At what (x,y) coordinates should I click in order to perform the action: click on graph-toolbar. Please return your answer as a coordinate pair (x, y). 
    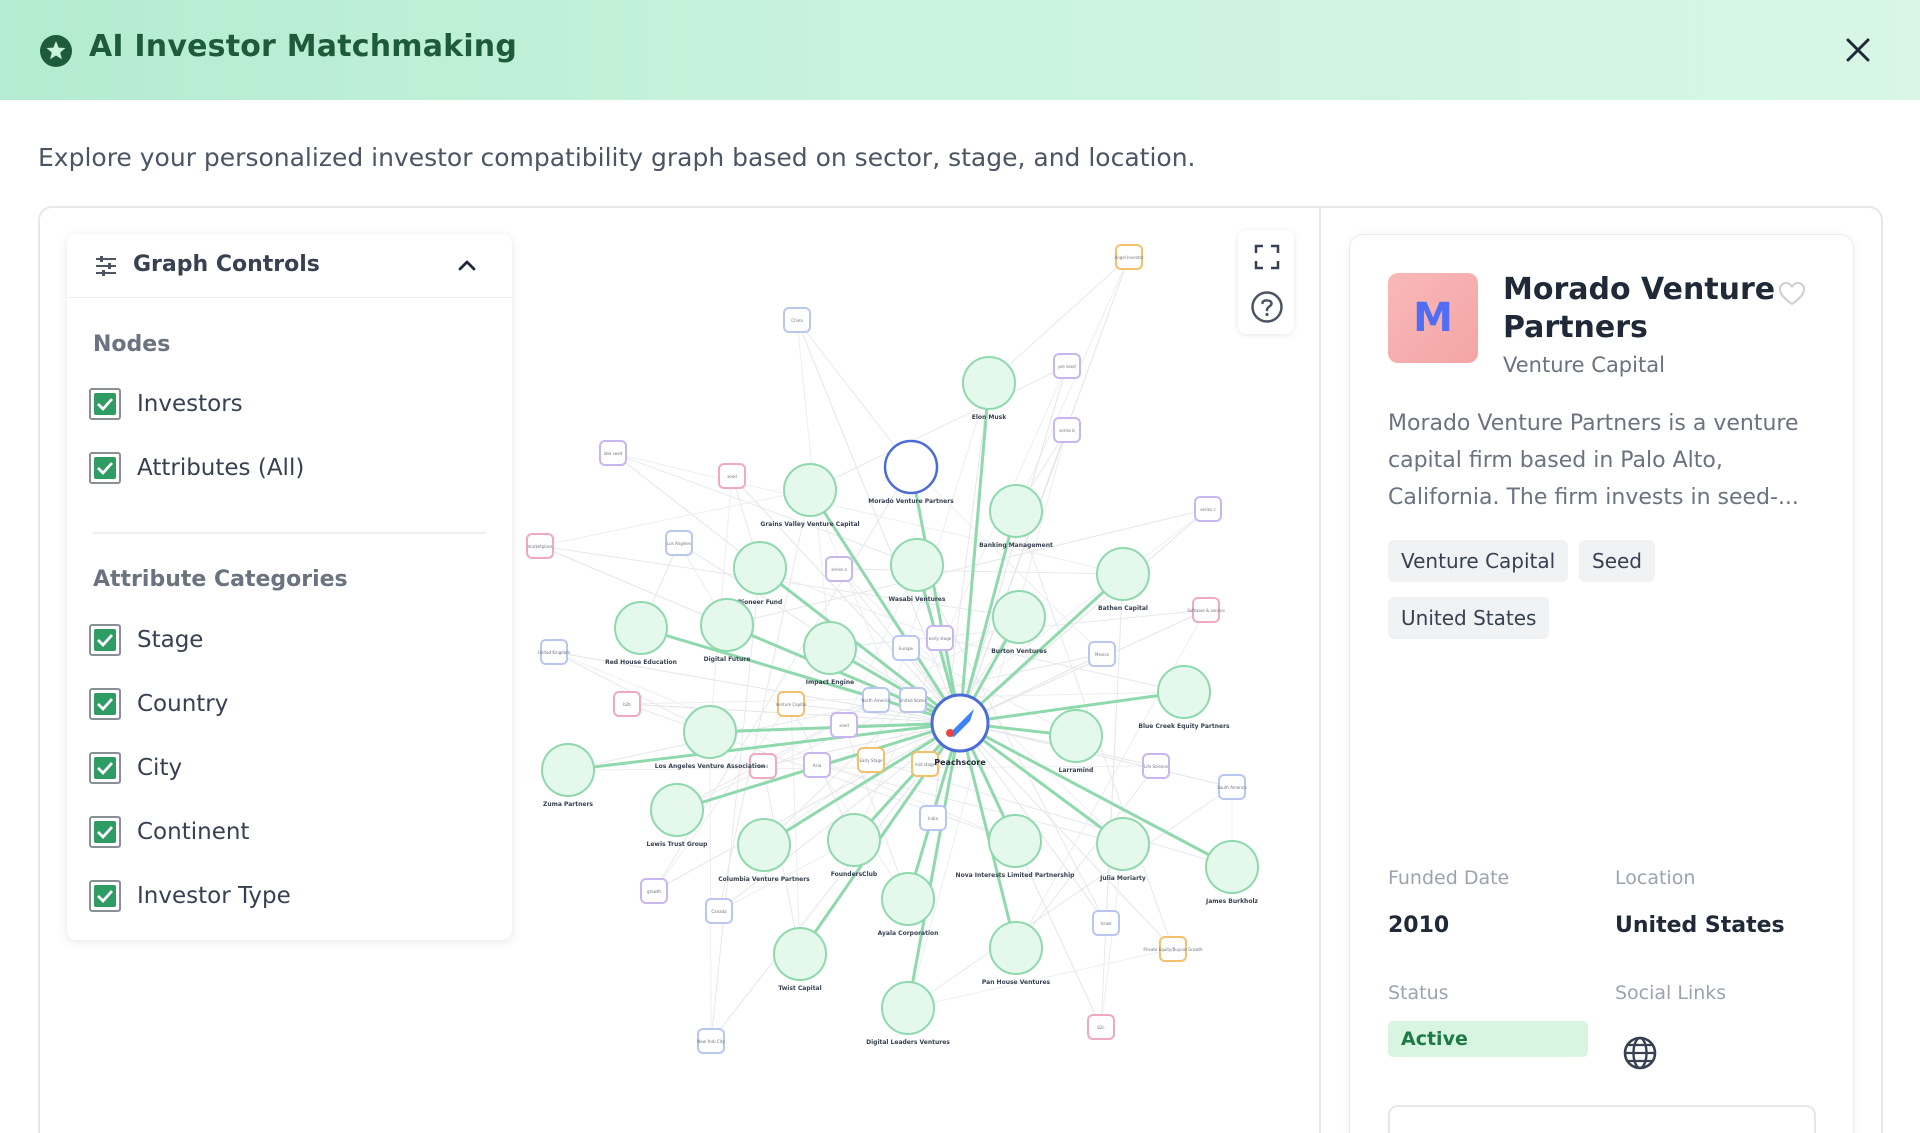
    Looking at the image, I should click on (1266, 282).